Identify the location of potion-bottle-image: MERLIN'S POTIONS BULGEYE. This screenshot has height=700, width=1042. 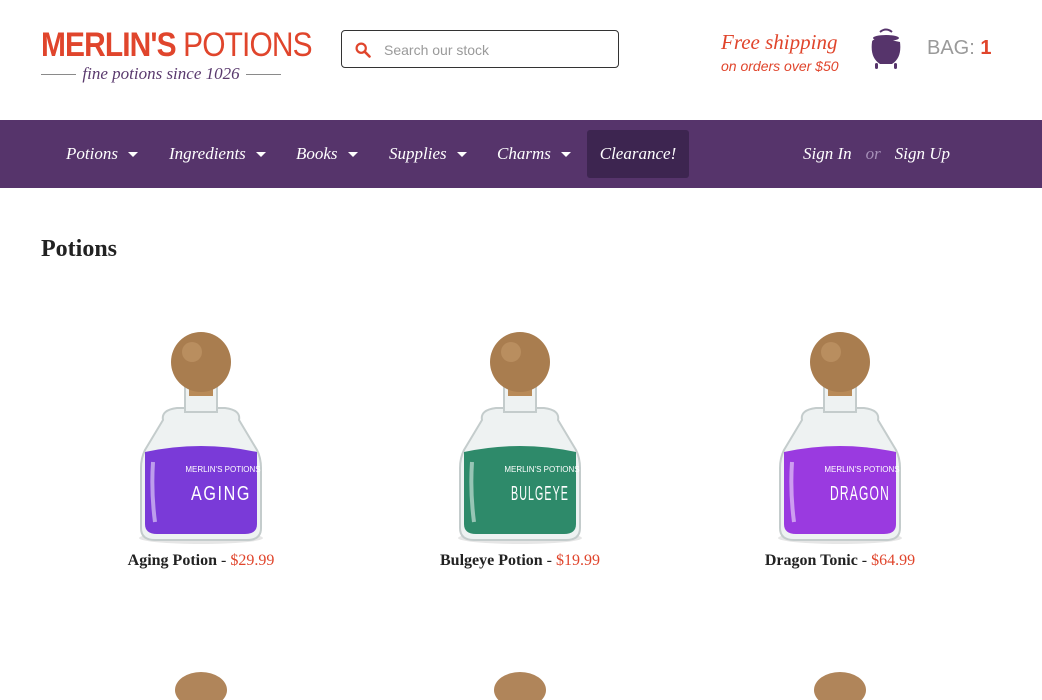
(520, 438).